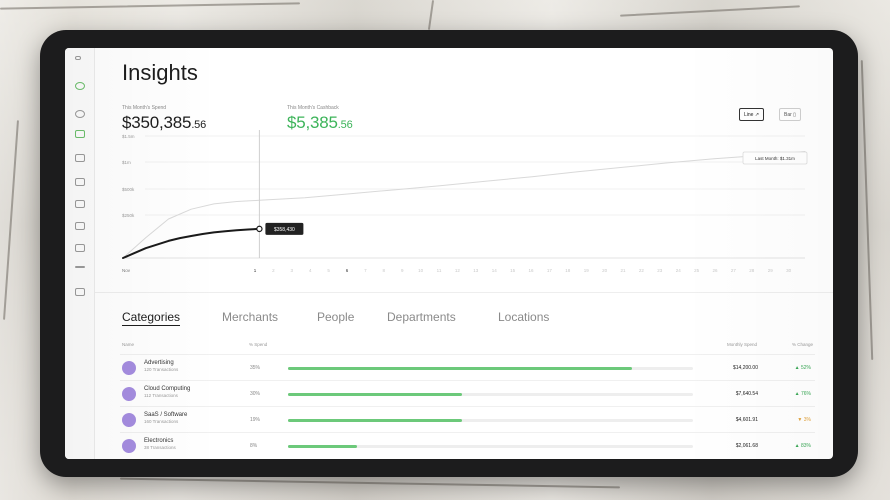 Image resolution: width=890 pixels, height=500 pixels. Describe the element at coordinates (166, 415) in the screenshot. I see `category-name: SaaS / Software` at that location.